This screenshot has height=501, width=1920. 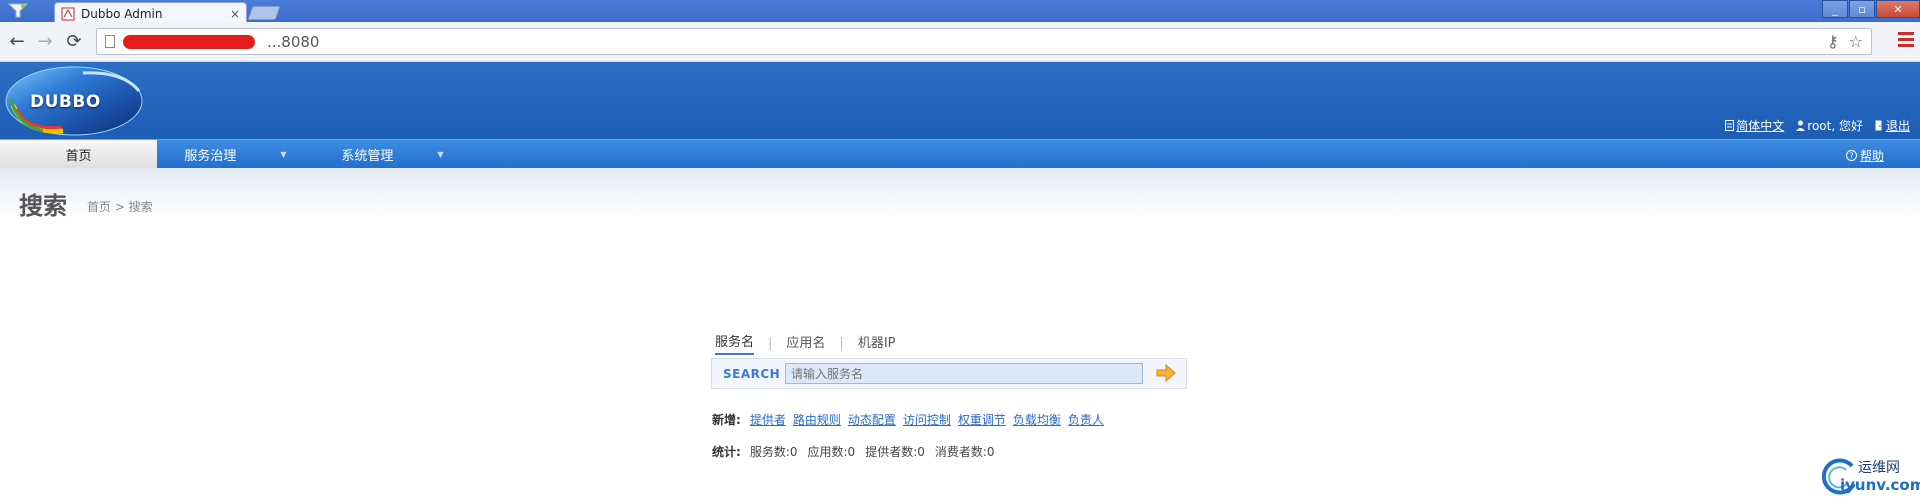 What do you see at coordinates (1833, 41) in the screenshot?
I see `key-icon: ⚷` at bounding box center [1833, 41].